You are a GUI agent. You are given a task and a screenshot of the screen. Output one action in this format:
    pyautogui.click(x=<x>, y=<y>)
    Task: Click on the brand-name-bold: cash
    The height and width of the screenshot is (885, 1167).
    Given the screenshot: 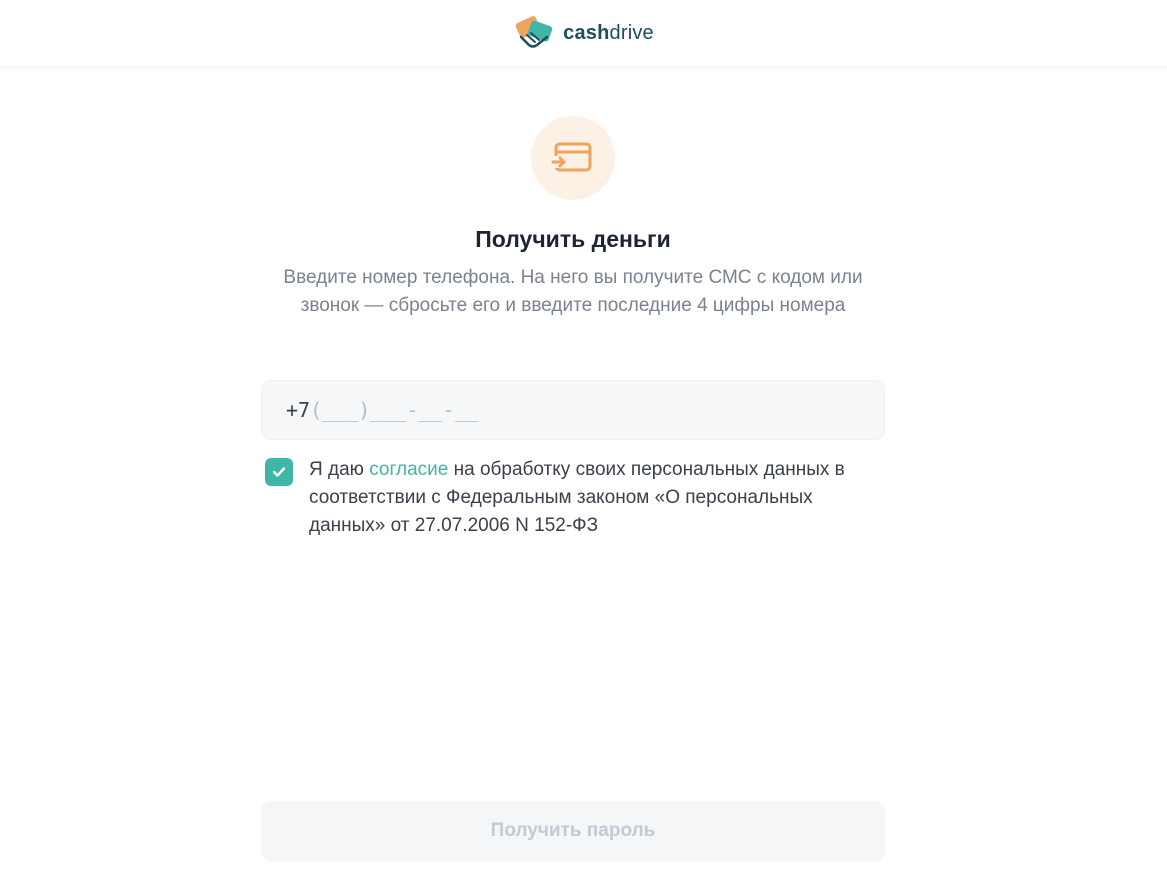 What is the action you would take?
    pyautogui.click(x=586, y=32)
    